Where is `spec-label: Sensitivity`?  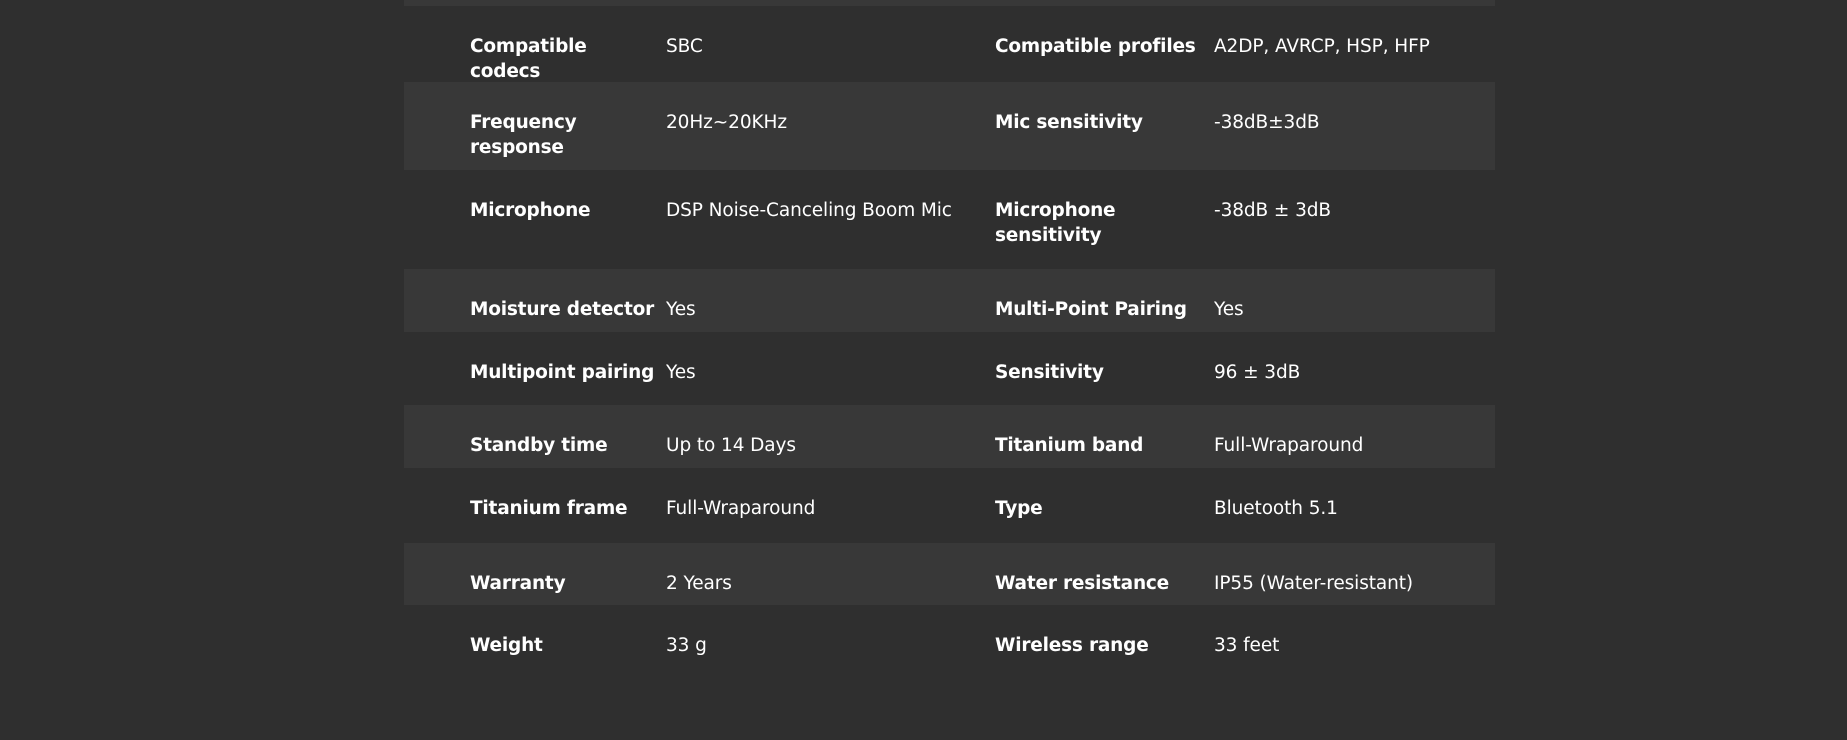 spec-label: Sensitivity is located at coordinates (1049, 372).